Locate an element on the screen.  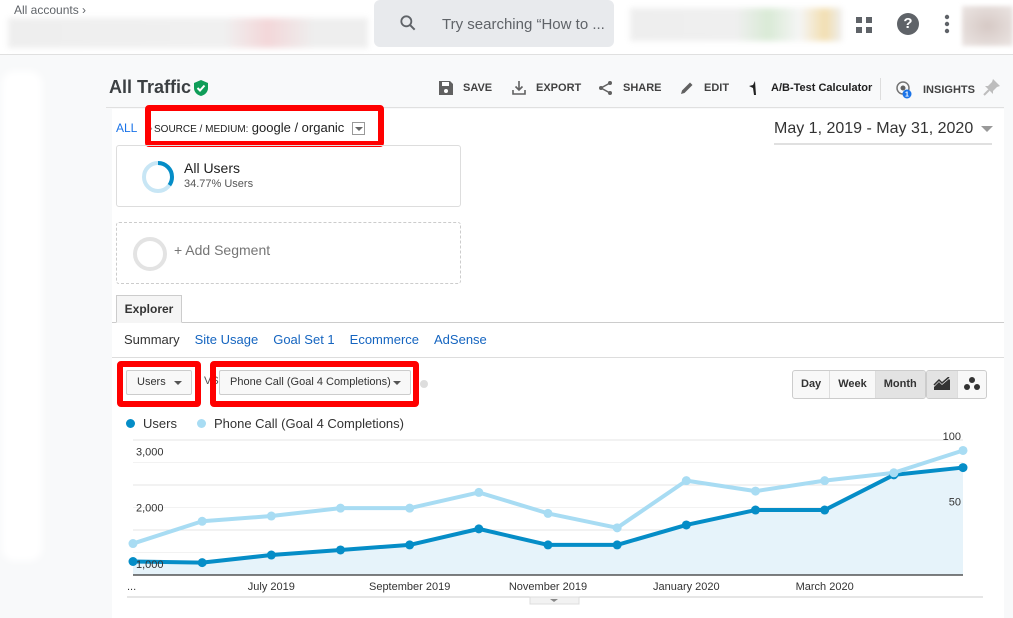
add-segment-button: + Add Segment is located at coordinates (288, 253).